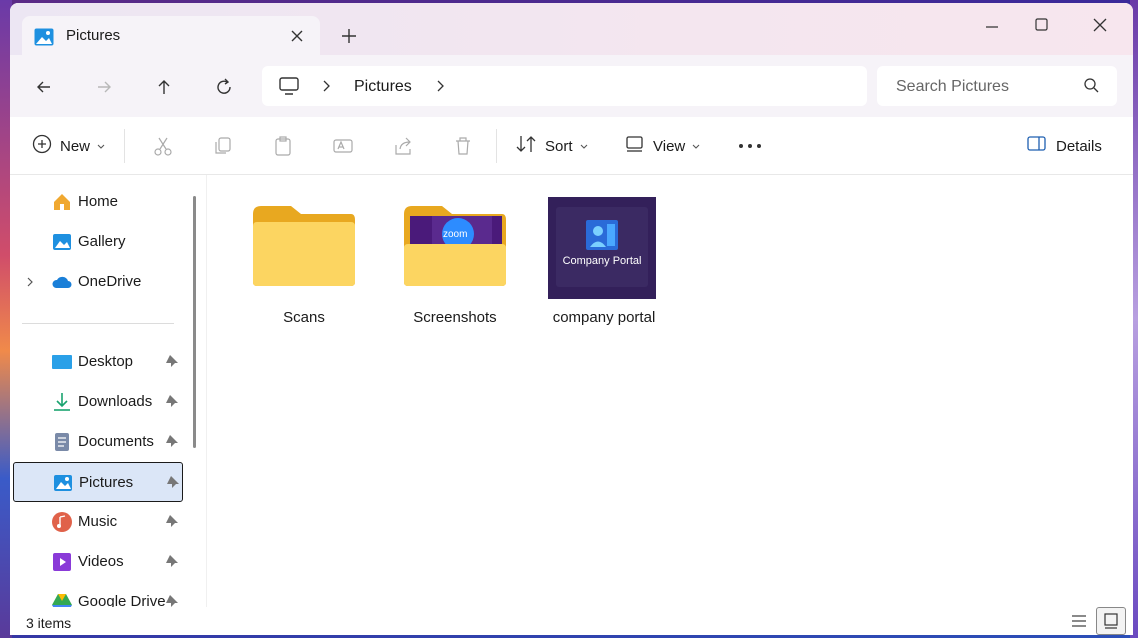 Image resolution: width=1138 pixels, height=638 pixels. What do you see at coordinates (62, 522) in the screenshot?
I see `music-icon` at bounding box center [62, 522].